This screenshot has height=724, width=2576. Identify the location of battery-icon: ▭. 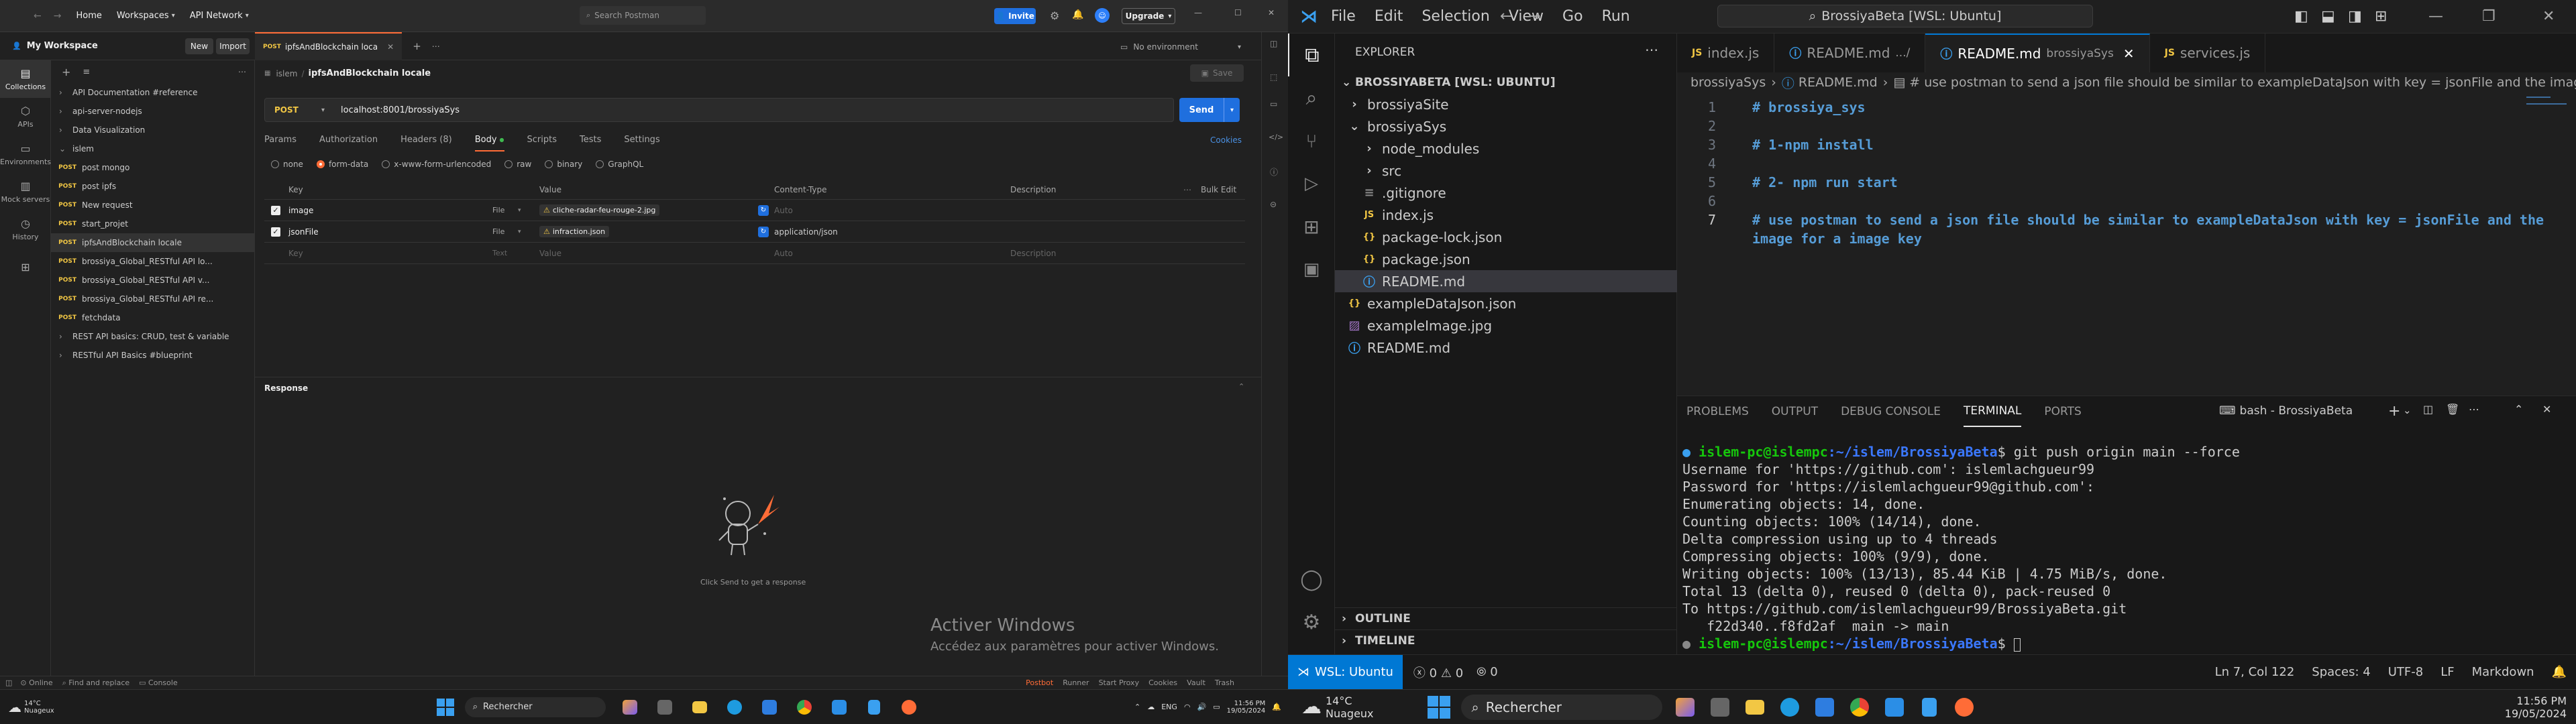
(1216, 707).